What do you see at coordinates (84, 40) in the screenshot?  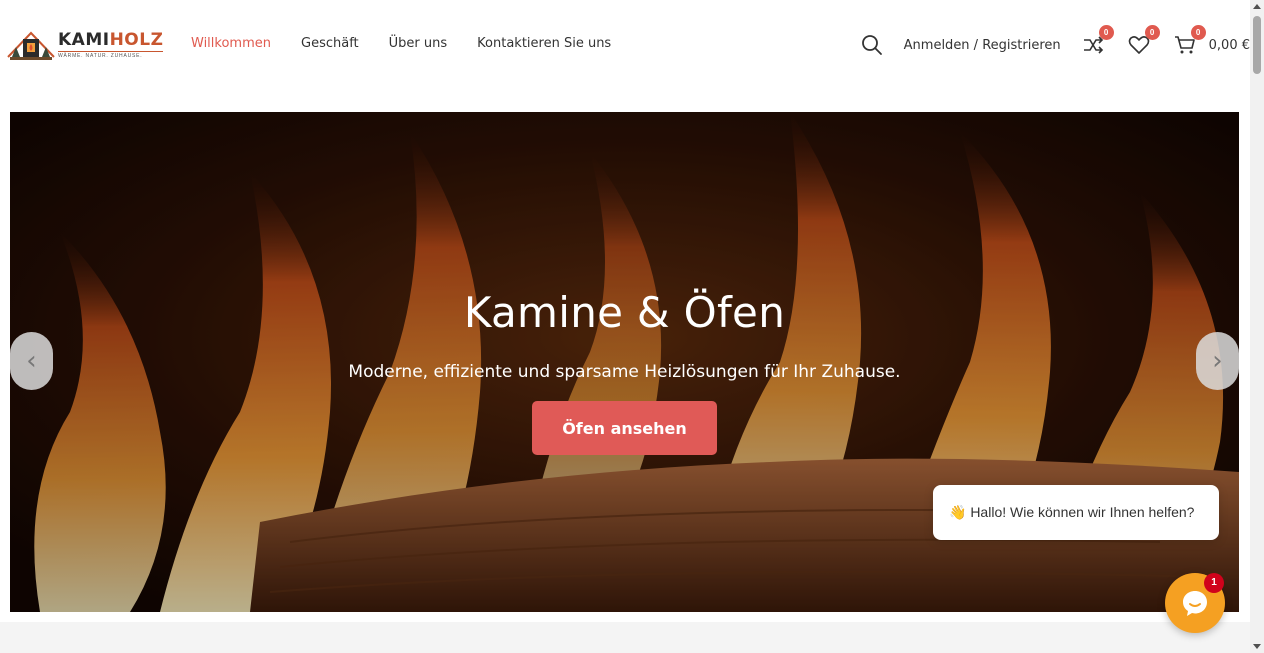 I see `logo-name-part1: KAMI` at bounding box center [84, 40].